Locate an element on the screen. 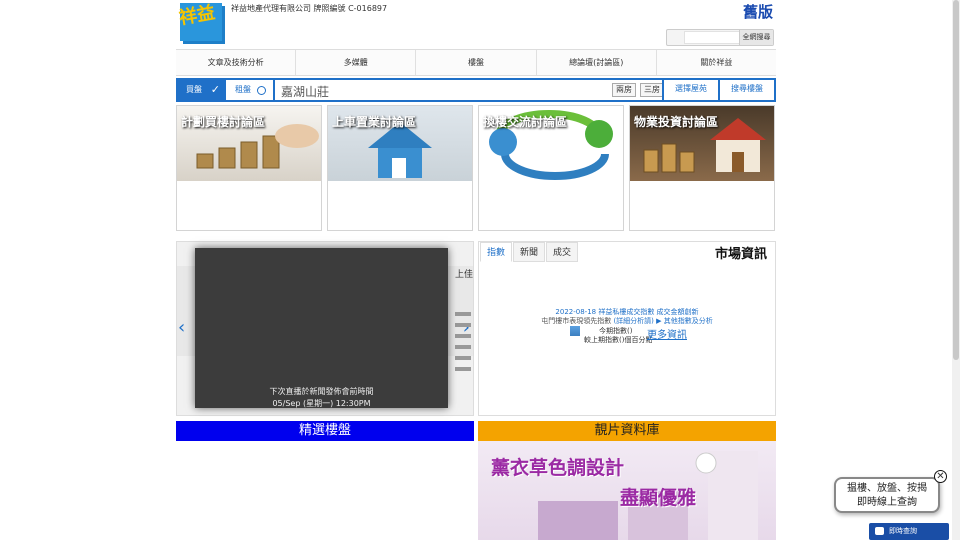 This screenshot has width=960, height=540. main-nav: 文章及技術分析 多媒體 樓盤 總論壇(討論區) 關於祥益 is located at coordinates (476, 62).